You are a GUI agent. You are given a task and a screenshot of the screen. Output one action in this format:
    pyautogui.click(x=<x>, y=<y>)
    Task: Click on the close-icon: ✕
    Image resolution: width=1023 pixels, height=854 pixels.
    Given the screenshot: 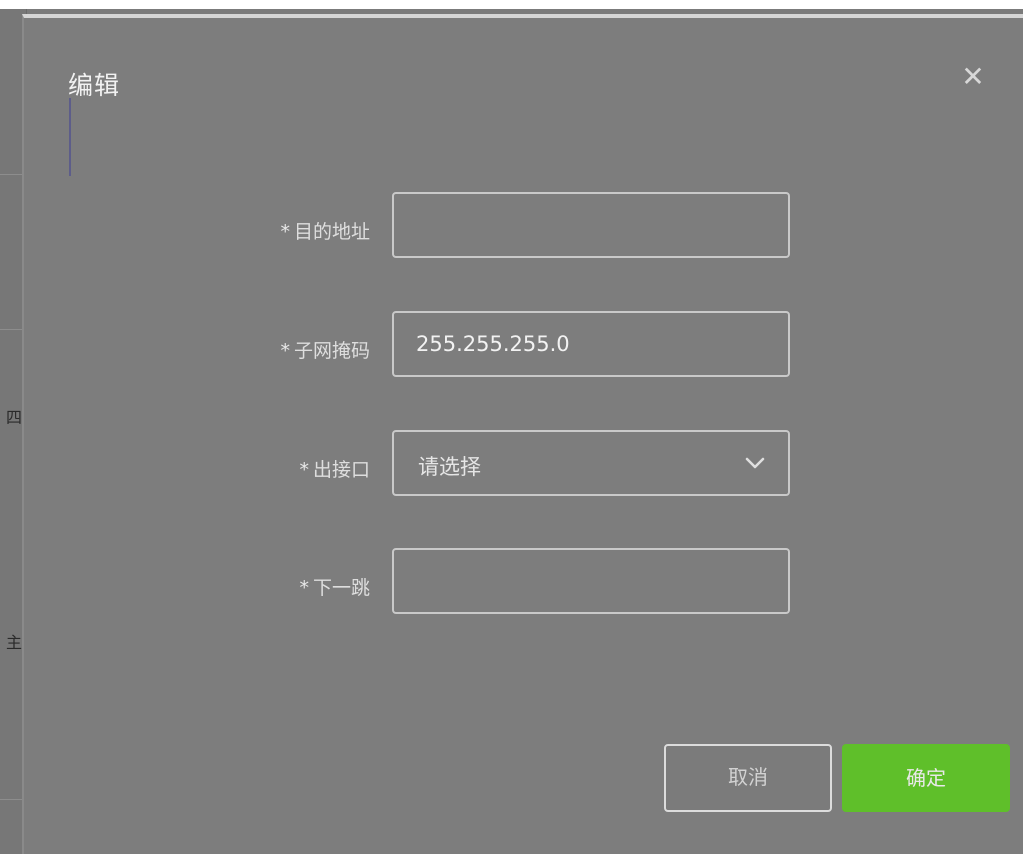 What is the action you would take?
    pyautogui.click(x=973, y=77)
    